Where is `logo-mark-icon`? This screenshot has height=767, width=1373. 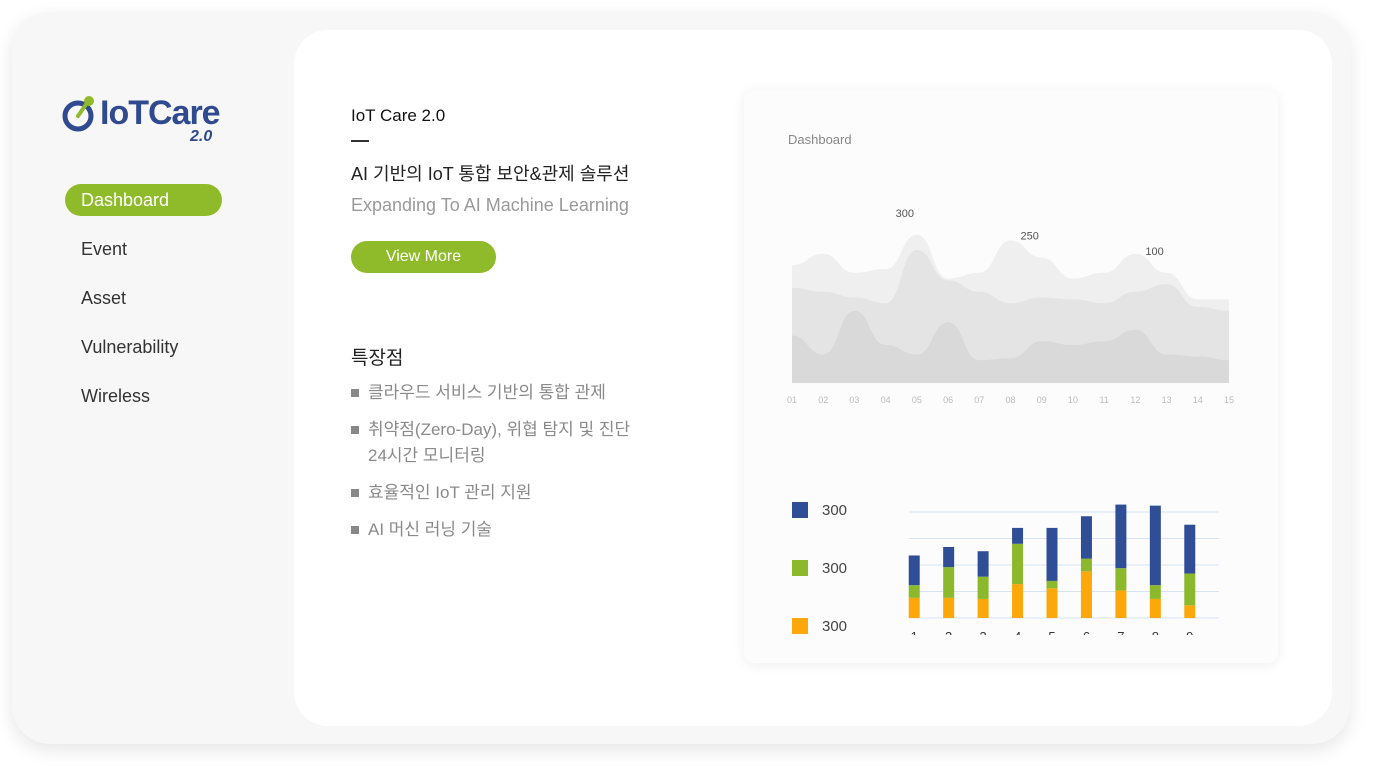 logo-mark-icon is located at coordinates (78, 114).